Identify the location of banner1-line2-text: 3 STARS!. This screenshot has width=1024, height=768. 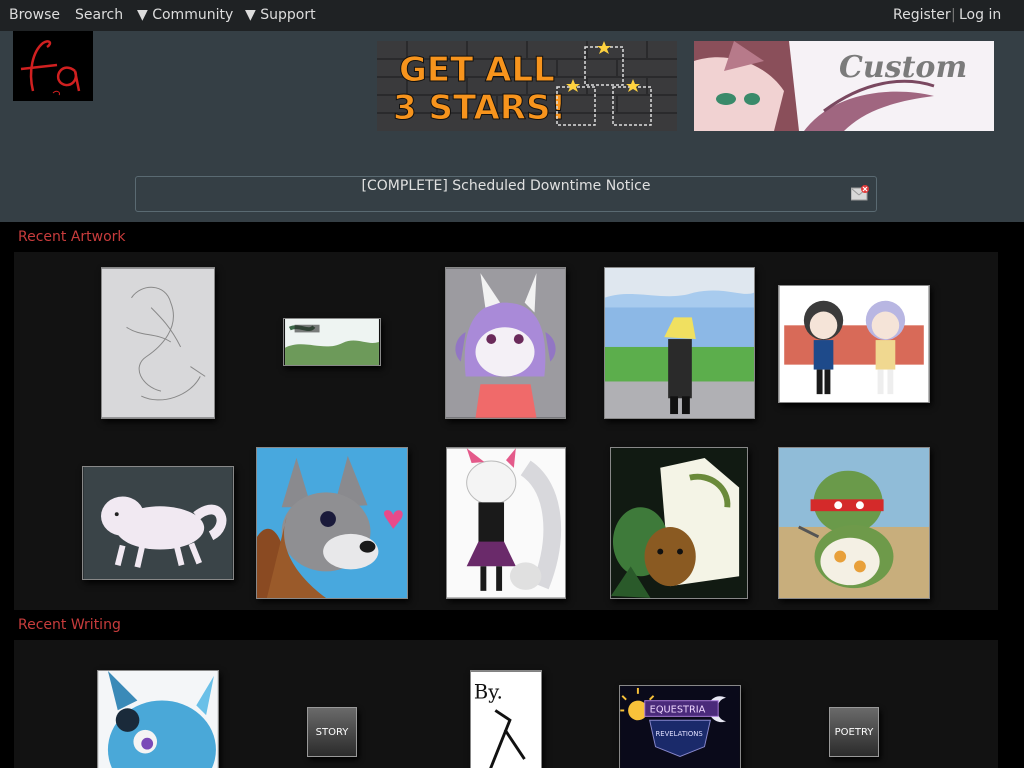
(479, 108).